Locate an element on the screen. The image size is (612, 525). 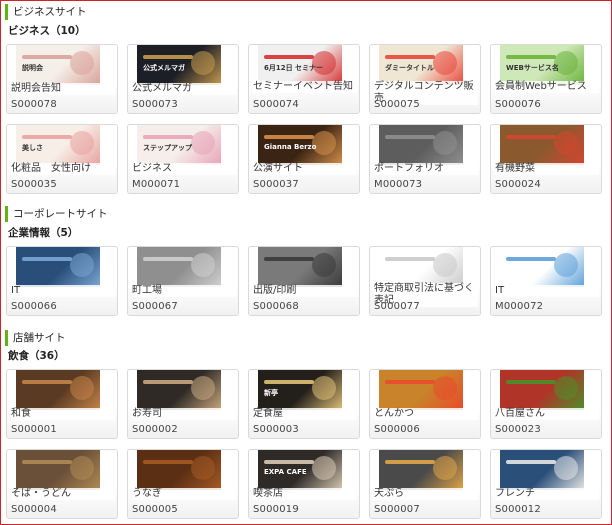
category-title: 企業情報（5） is located at coordinates (43, 233).